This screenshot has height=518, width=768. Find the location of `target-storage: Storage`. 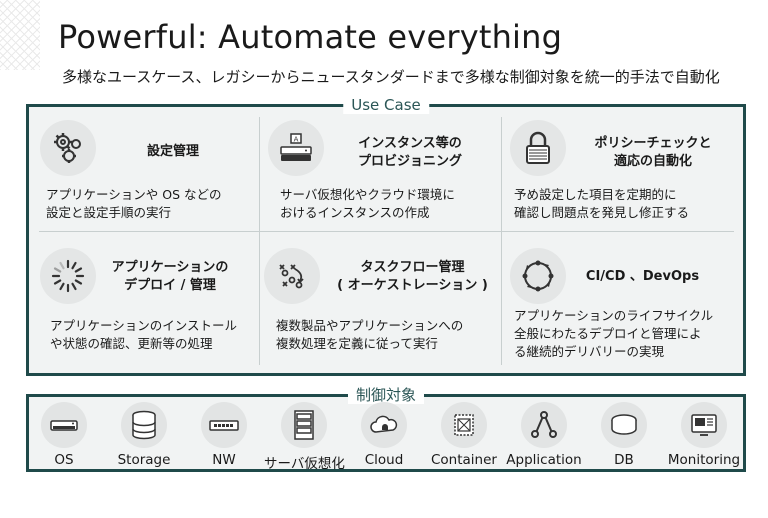

target-storage: Storage is located at coordinates (144, 435).